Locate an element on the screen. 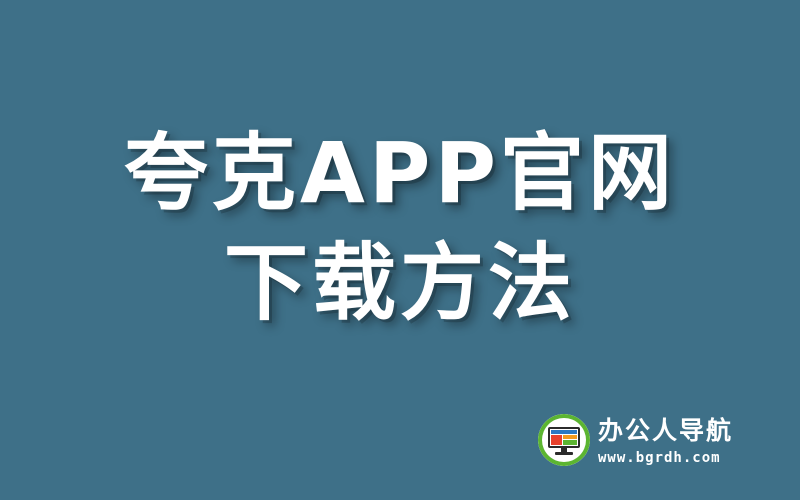 Image resolution: width=800 pixels, height=500 pixels. brand-url: www.bgrdh.com is located at coordinates (659, 458).